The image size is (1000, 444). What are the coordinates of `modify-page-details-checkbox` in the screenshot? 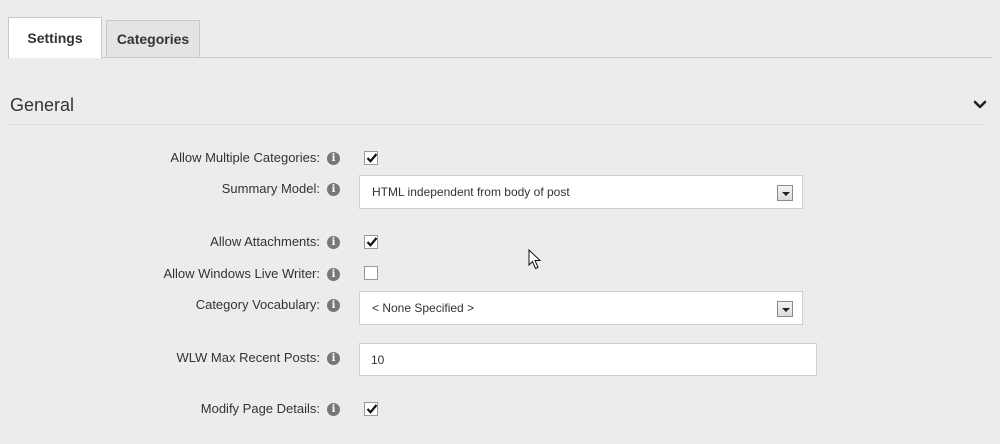 It's located at (371, 409).